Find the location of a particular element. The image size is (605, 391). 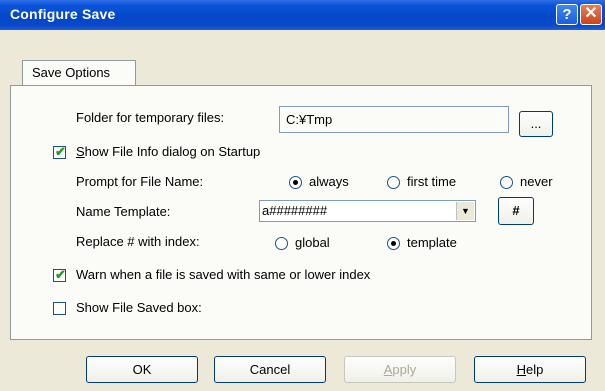

title-bar: Configure Save ? ✕ is located at coordinates (302, 15).